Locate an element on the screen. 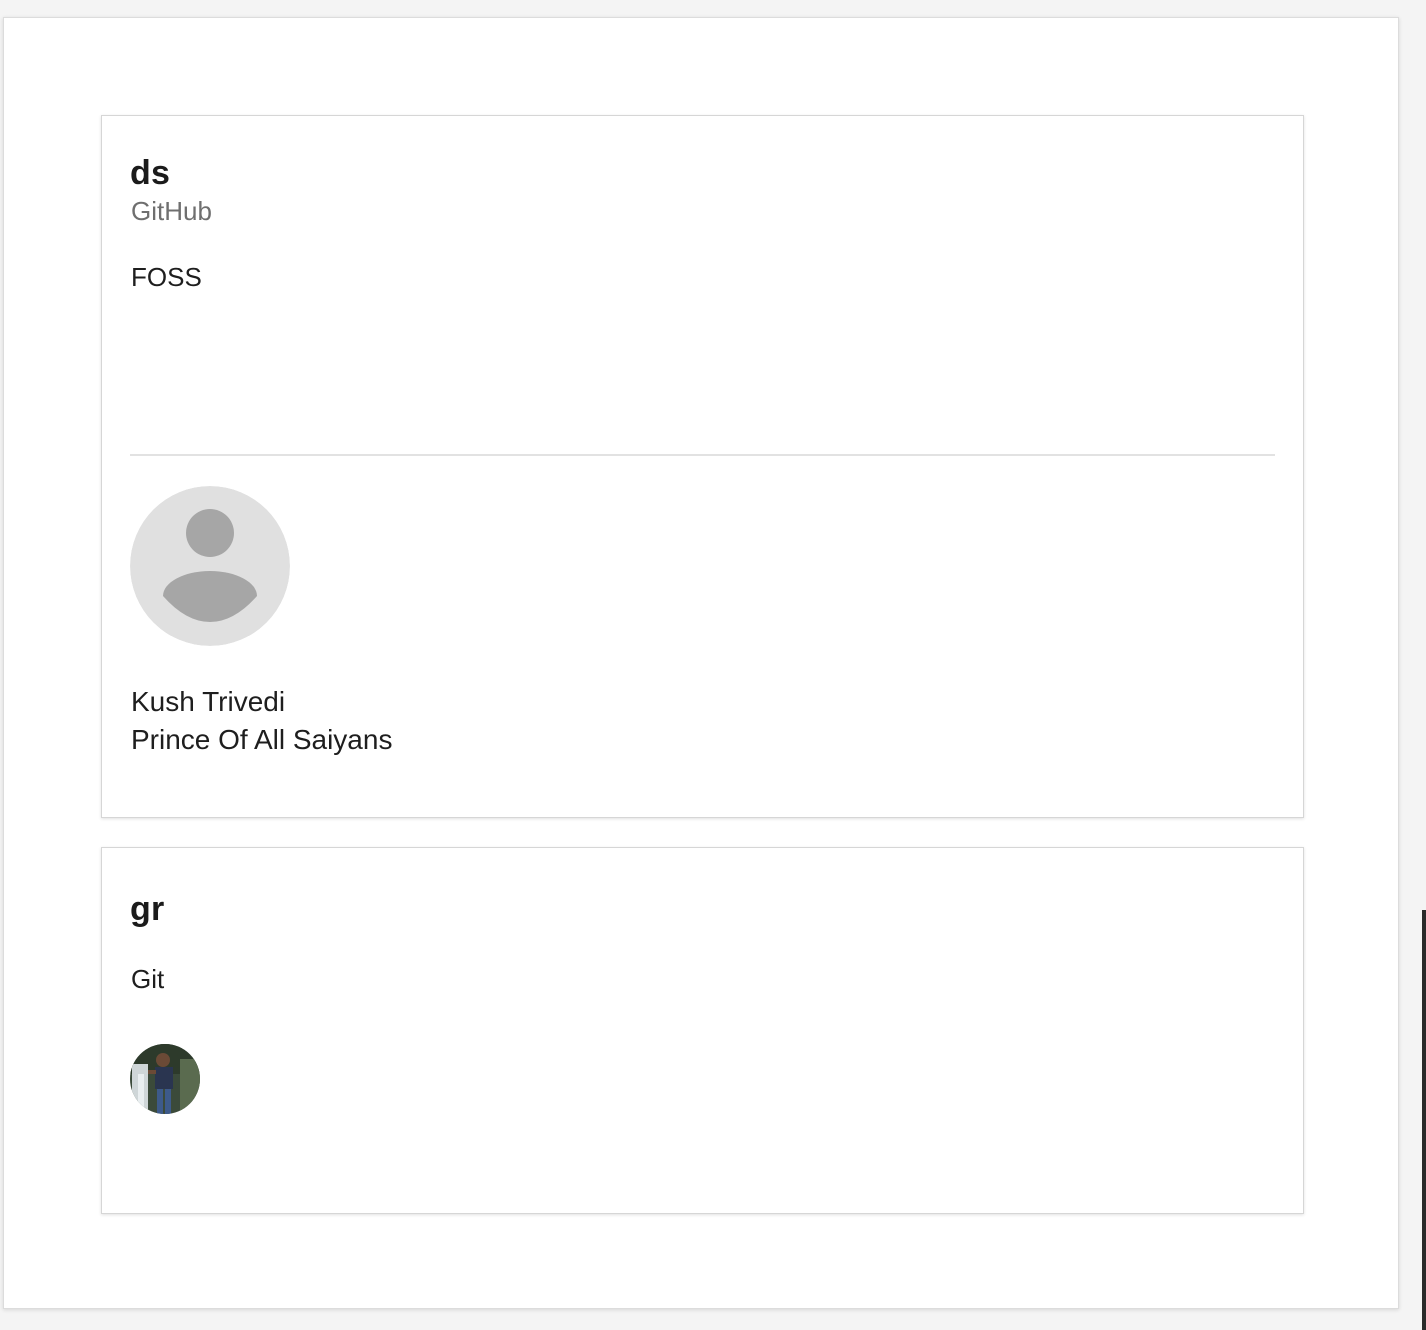 The height and width of the screenshot is (1330, 1426). member-name: Kush Trivedi is located at coordinates (208, 701).